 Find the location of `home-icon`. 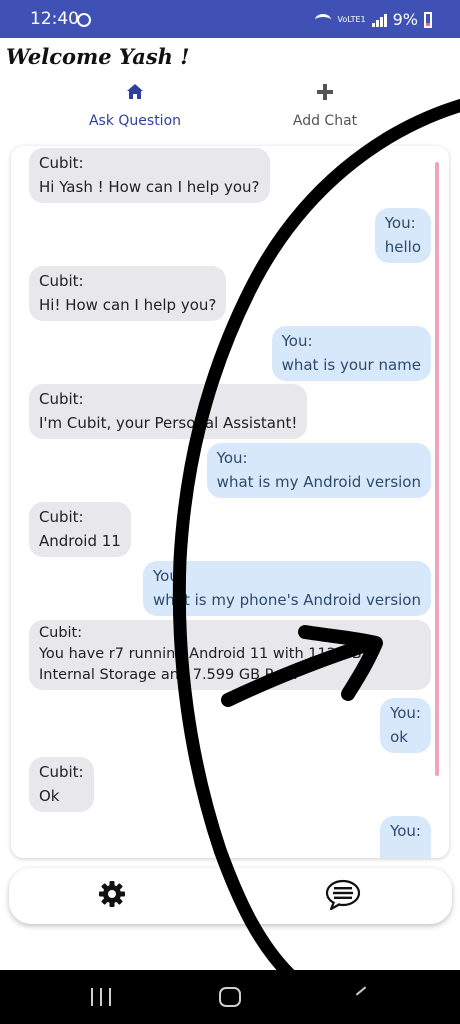

home-icon is located at coordinates (135, 91).